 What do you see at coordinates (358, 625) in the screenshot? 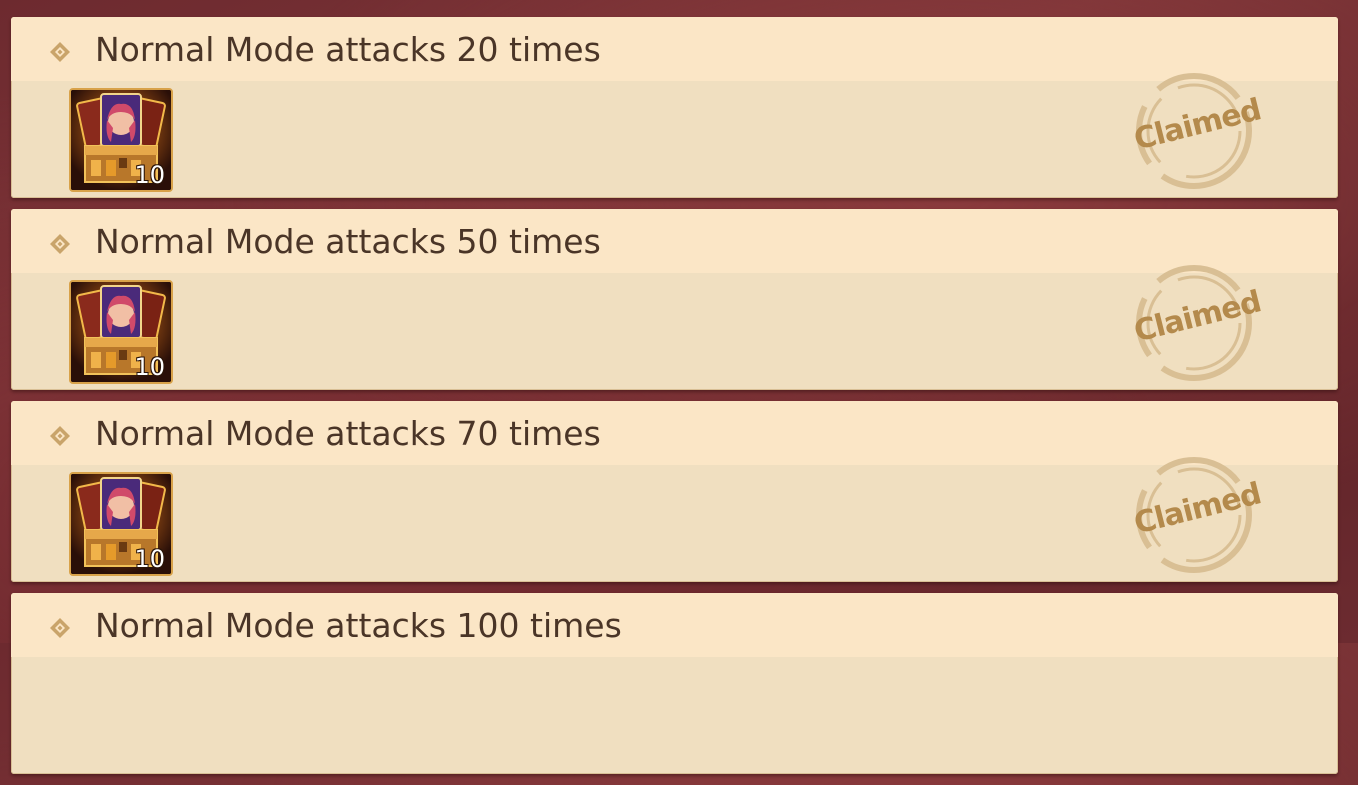
I see `task-title: Normal Mode attacks 100 times` at bounding box center [358, 625].